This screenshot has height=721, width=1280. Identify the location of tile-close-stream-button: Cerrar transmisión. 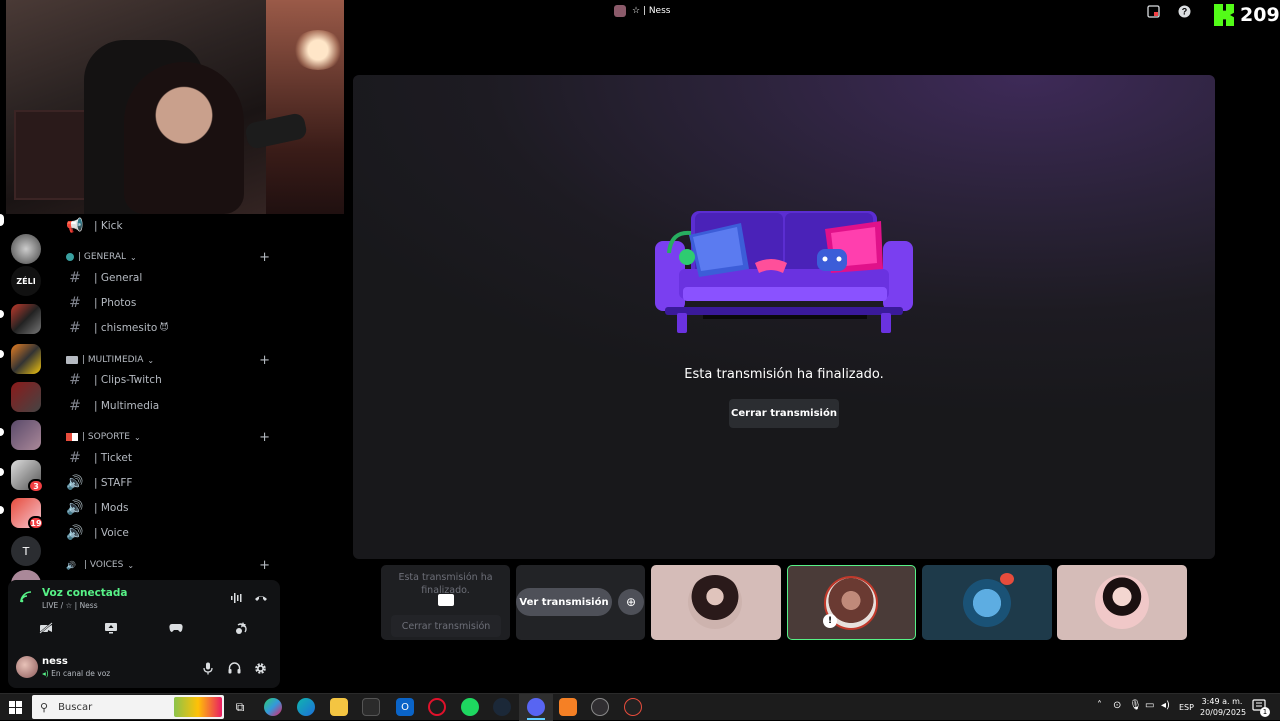
(446, 626).